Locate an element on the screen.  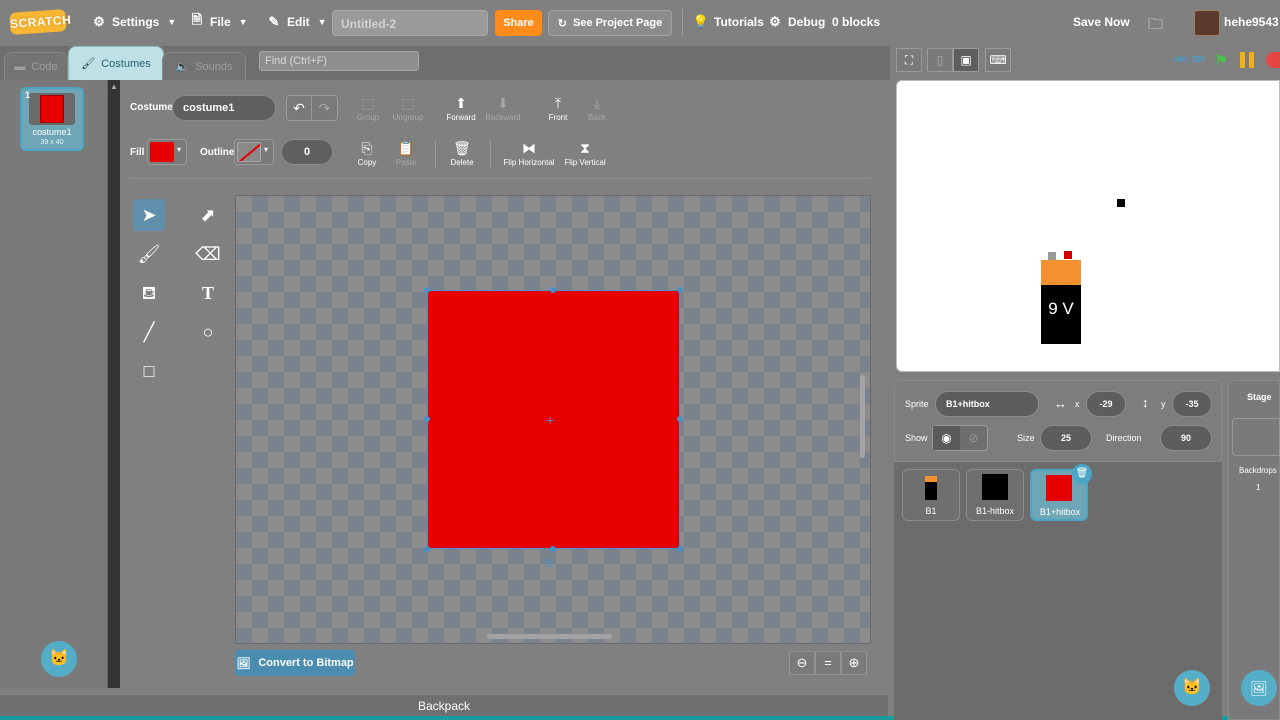
green-flag-icon: ⚑ is located at coordinates (1221, 61).